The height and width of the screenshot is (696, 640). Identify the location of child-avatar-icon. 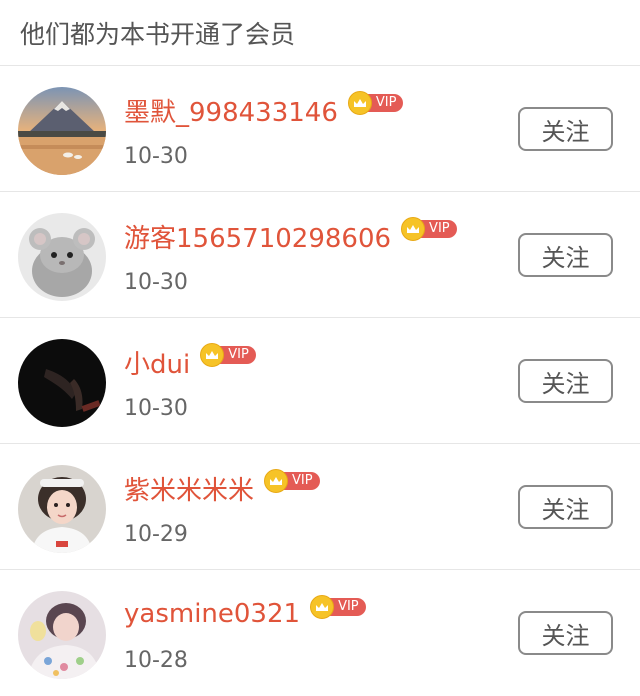
(62, 635).